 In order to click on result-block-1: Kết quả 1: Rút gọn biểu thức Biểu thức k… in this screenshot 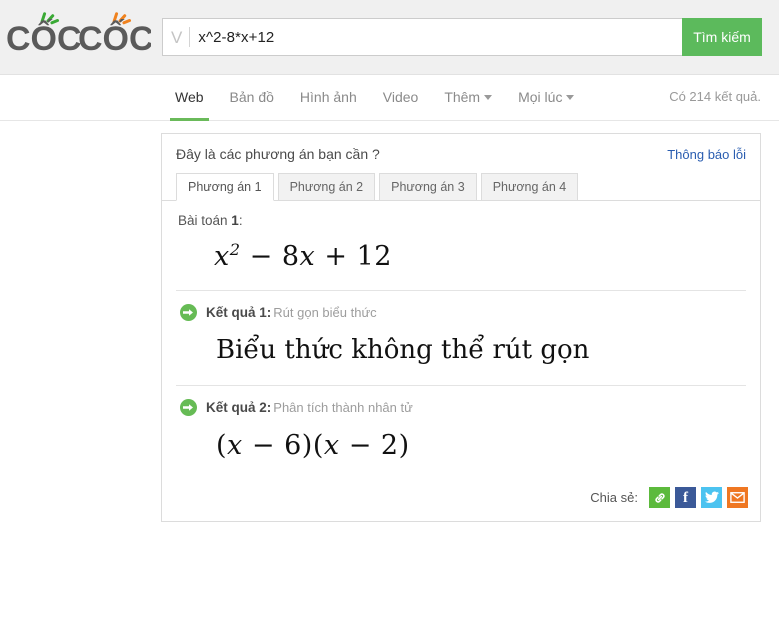, I will do `click(461, 338)`.